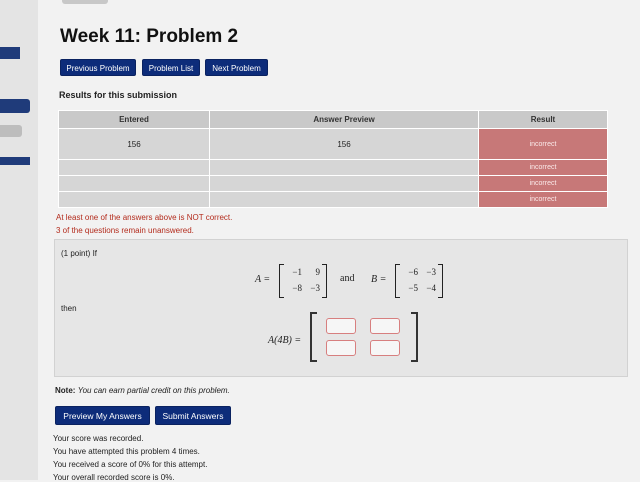  What do you see at coordinates (98, 67) in the screenshot?
I see `previous-problem-button: Previous Problem` at bounding box center [98, 67].